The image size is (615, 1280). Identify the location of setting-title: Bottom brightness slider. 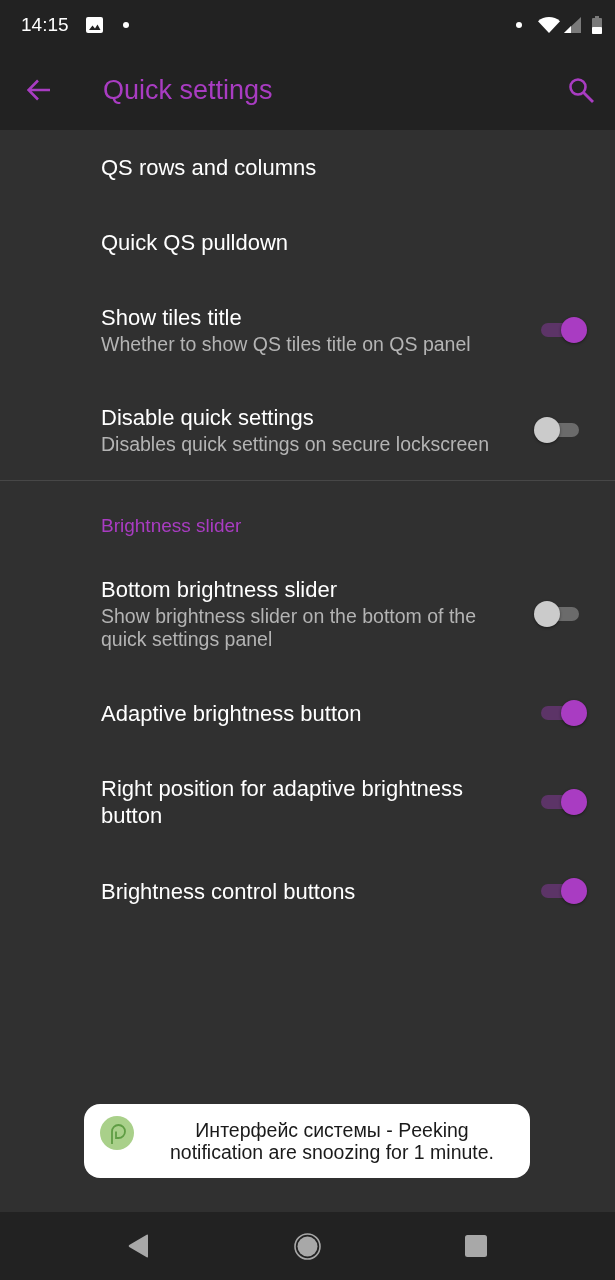
(219, 589).